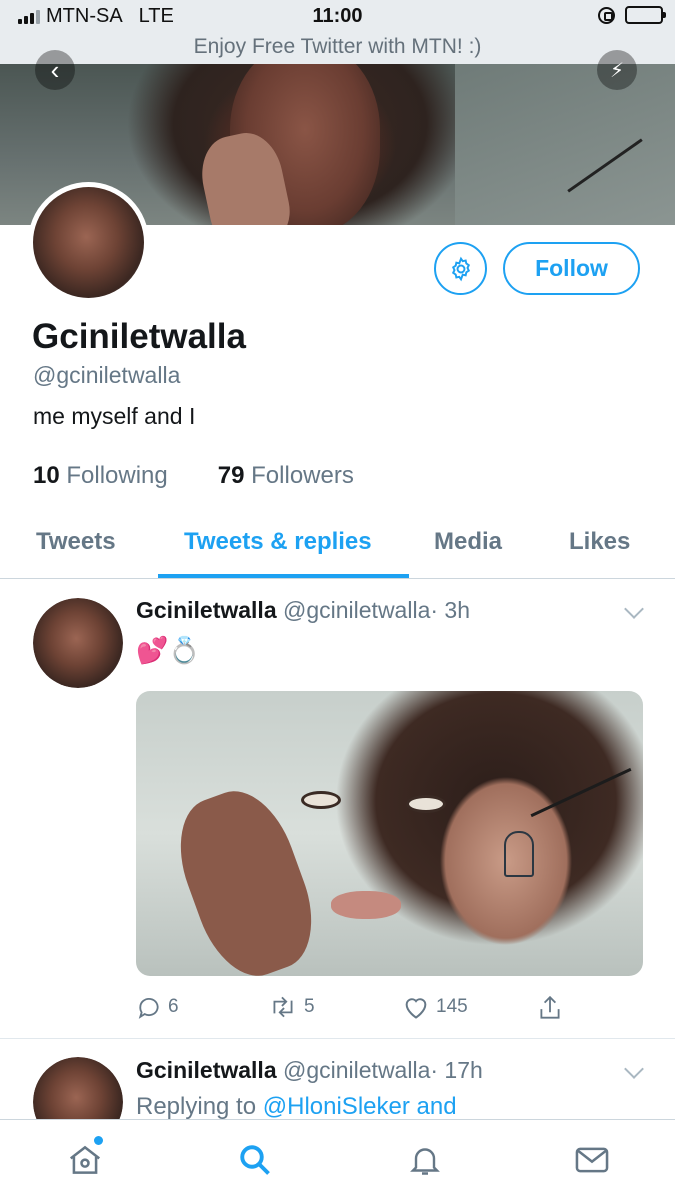  What do you see at coordinates (337, 1038) in the screenshot?
I see `tweet-divider` at bounding box center [337, 1038].